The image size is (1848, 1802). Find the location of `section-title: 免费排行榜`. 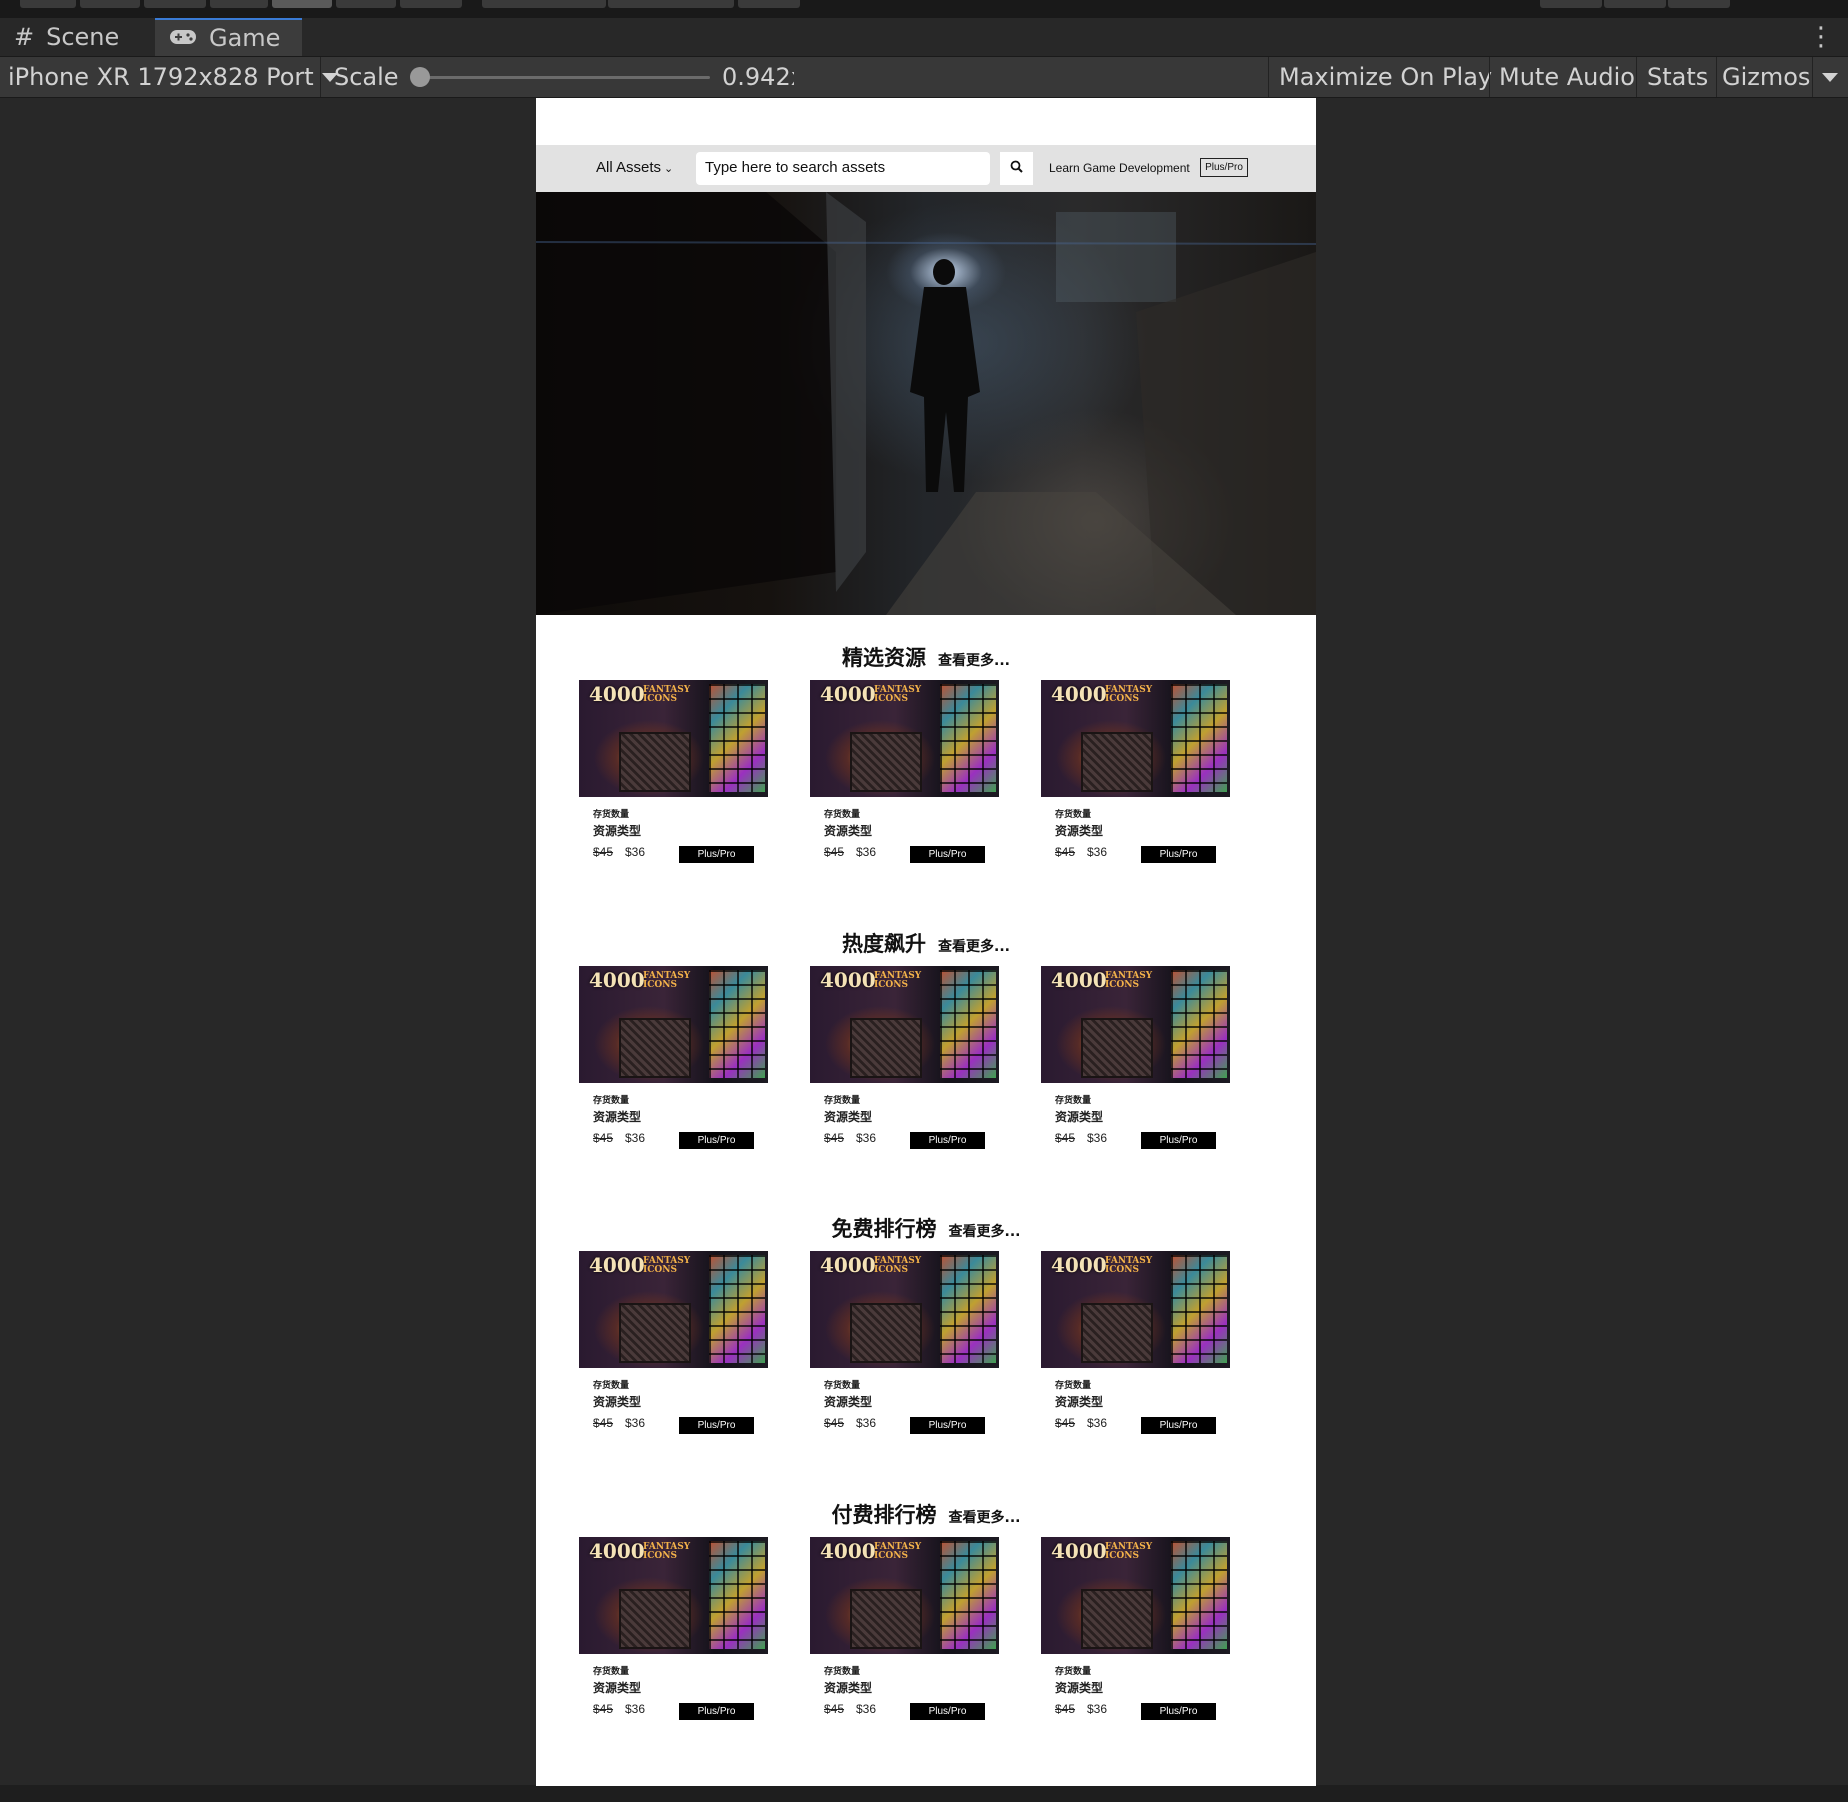

section-title: 免费排行榜 is located at coordinates (884, 1229).